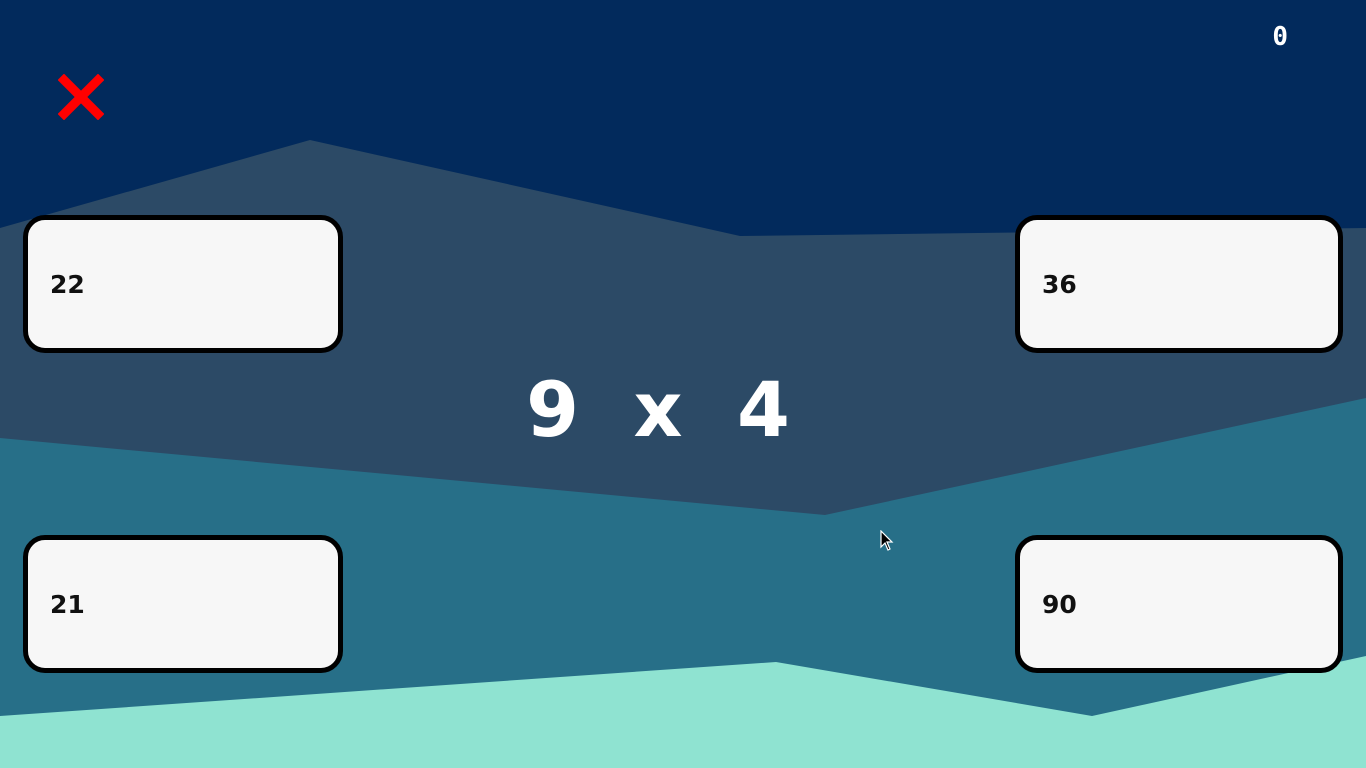 The height and width of the screenshot is (768, 1366). What do you see at coordinates (67, 284) in the screenshot?
I see `answer-value: 22` at bounding box center [67, 284].